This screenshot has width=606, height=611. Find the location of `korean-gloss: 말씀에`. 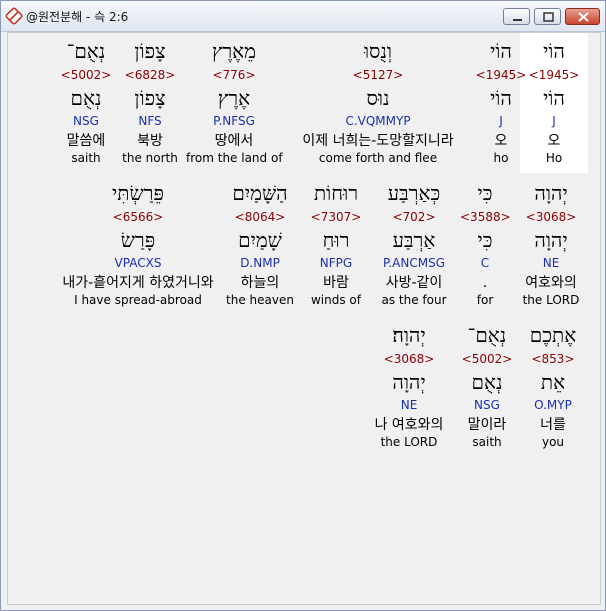

korean-gloss: 말씀에 is located at coordinates (86, 141).